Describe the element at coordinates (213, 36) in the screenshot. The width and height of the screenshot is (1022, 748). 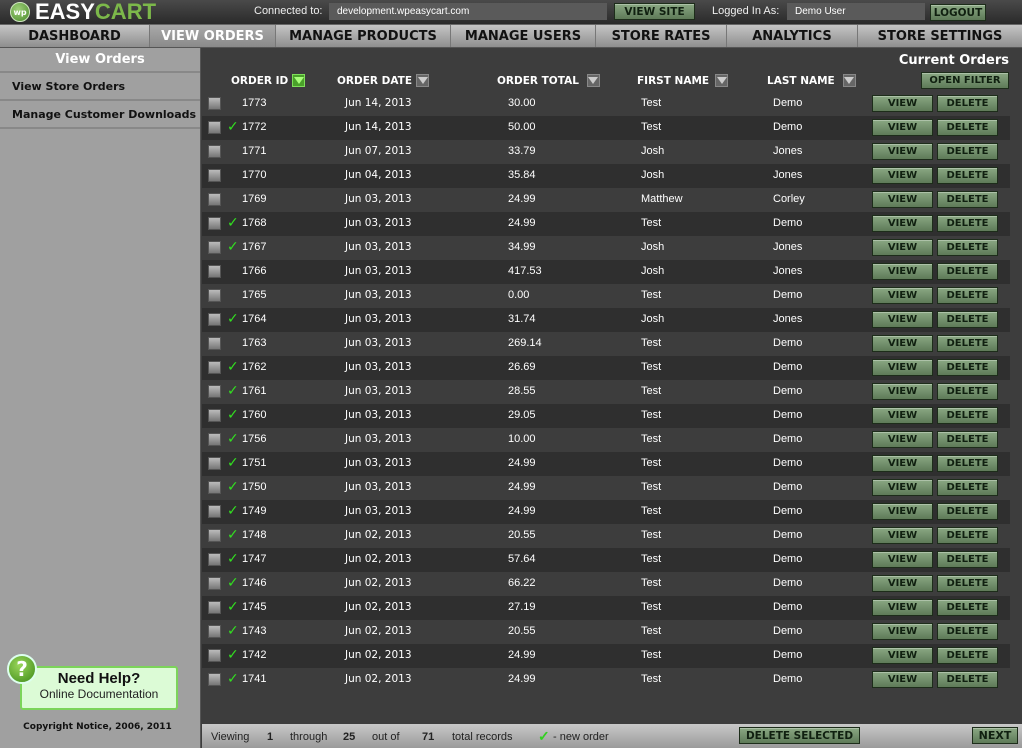
I see `nav-view-orders: VIEW ORDERS` at that location.